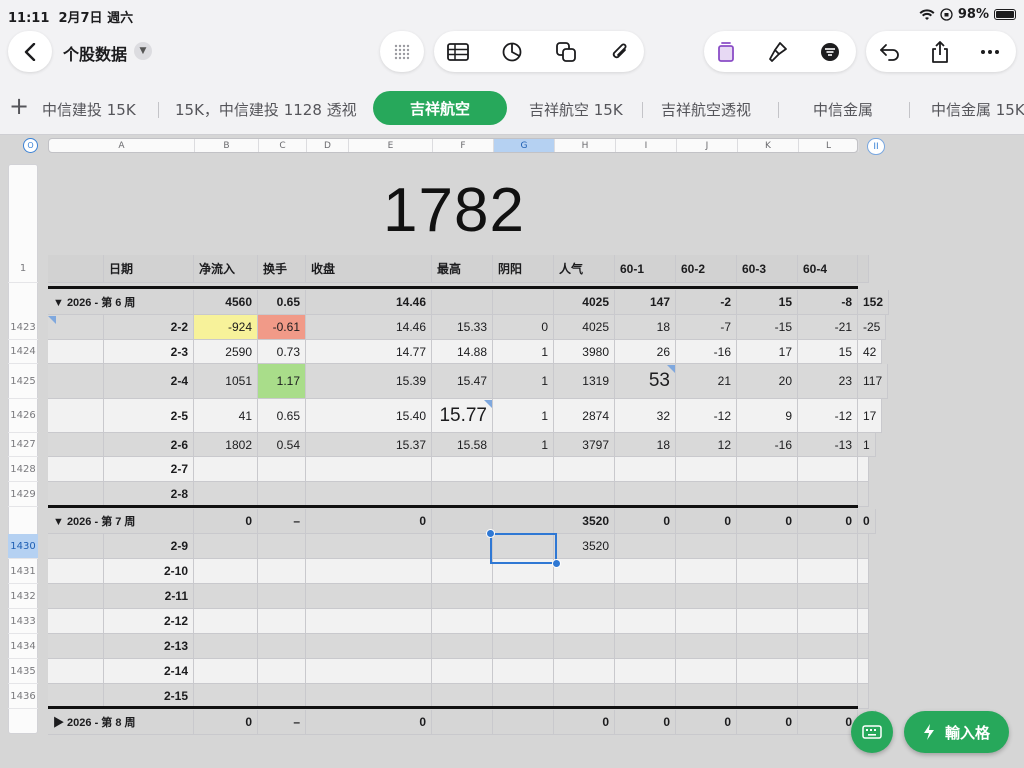 The width and height of the screenshot is (1024, 768). What do you see at coordinates (149, 445) in the screenshot?
I see `date-cell: 2-6` at bounding box center [149, 445].